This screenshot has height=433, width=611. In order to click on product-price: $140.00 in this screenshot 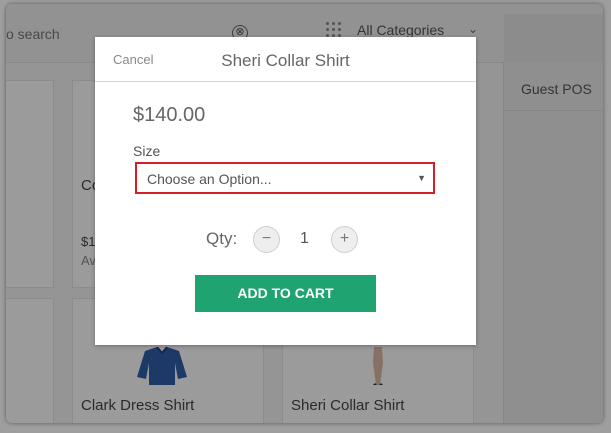, I will do `click(169, 115)`.